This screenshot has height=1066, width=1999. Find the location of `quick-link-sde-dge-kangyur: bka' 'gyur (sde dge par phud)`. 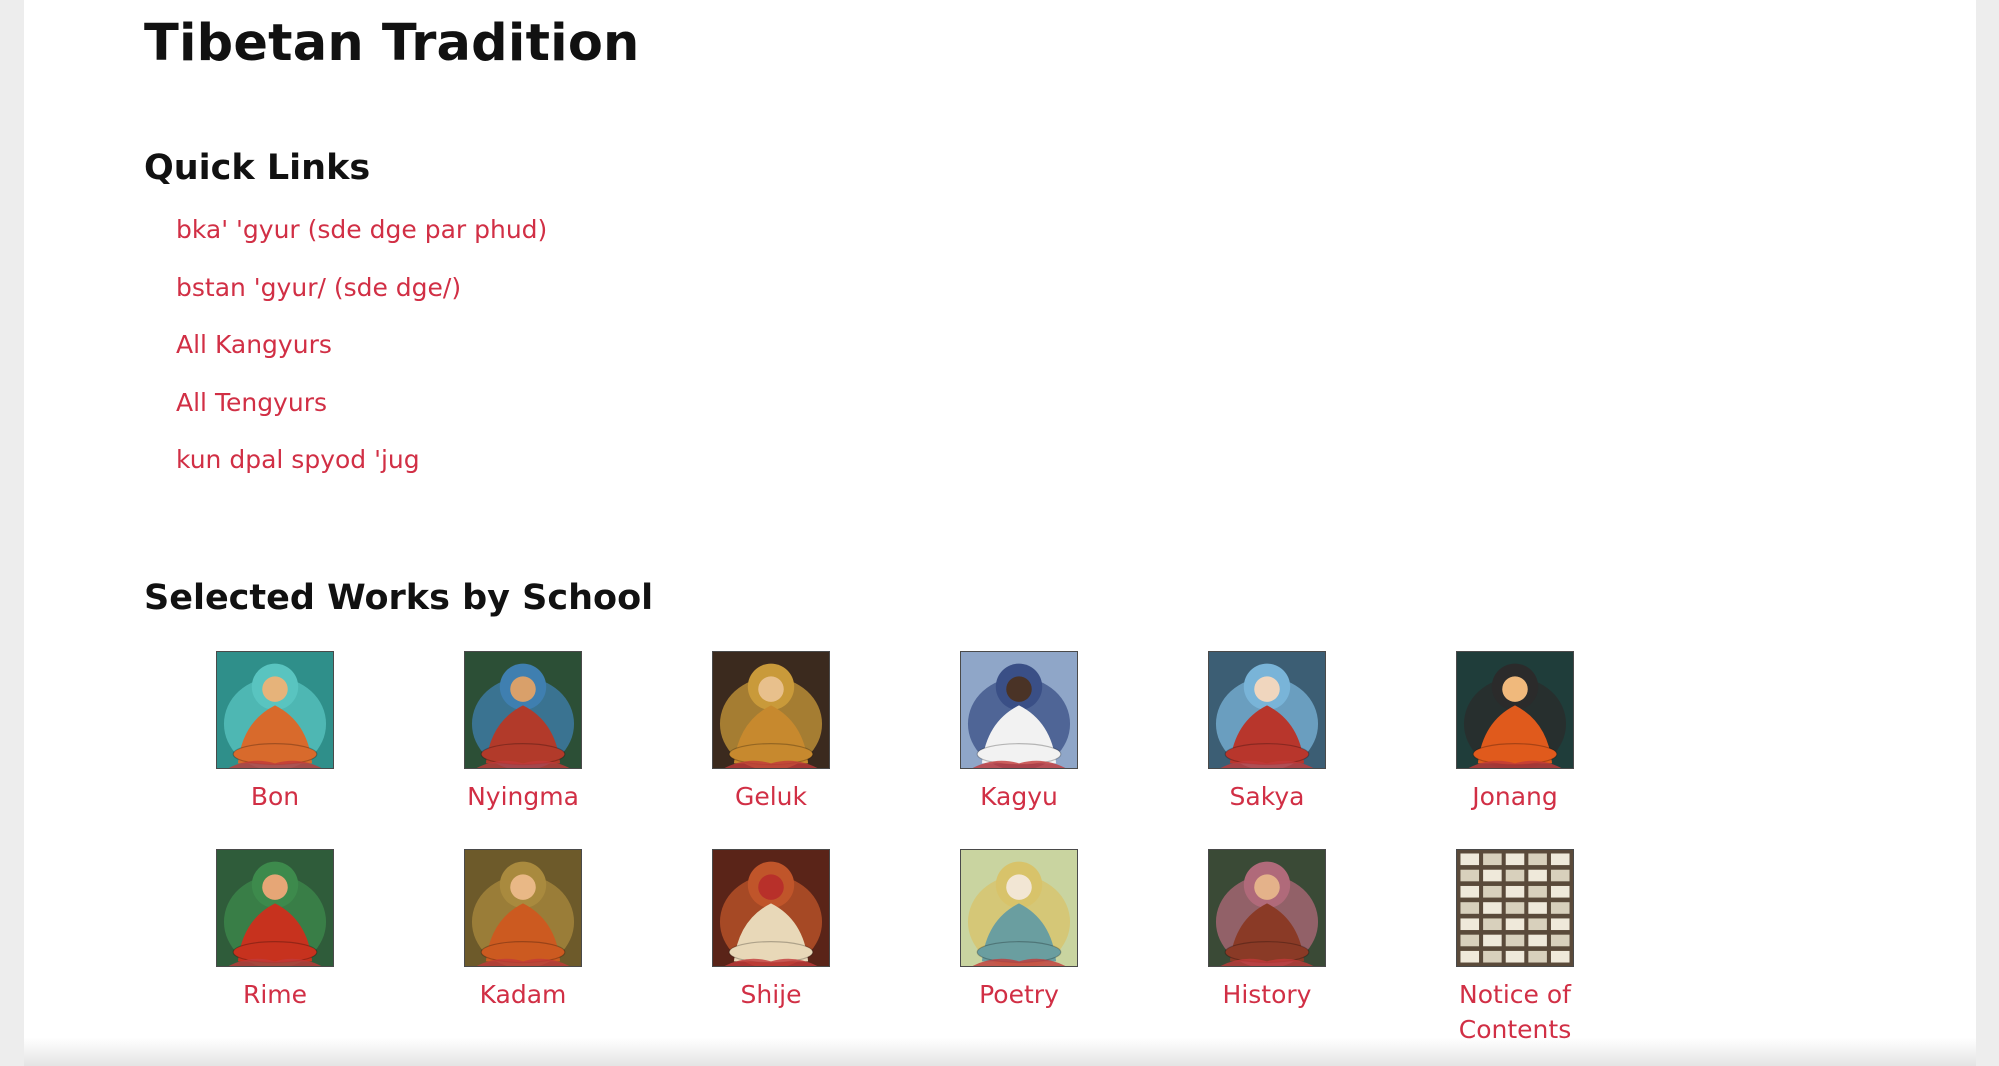

quick-link-sde-dge-kangyur: bka' 'gyur (sde dge par phud) is located at coordinates (361, 229).